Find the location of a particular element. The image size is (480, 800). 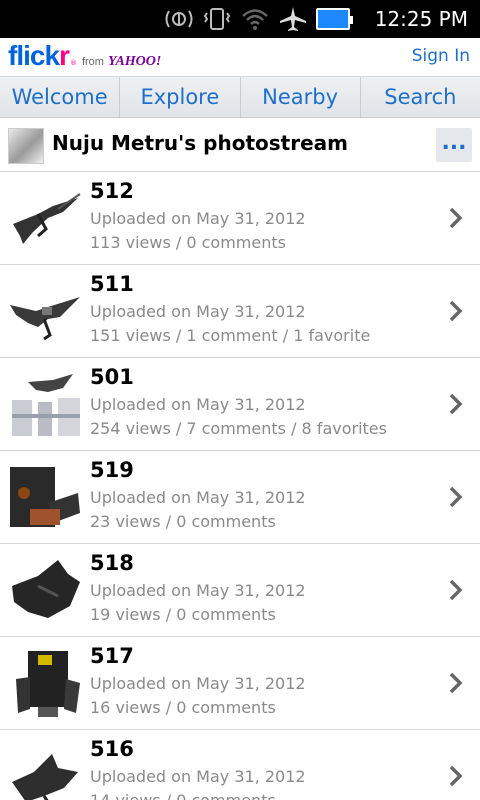

photo-stats: 23 views / 0 comments is located at coordinates (183, 521).